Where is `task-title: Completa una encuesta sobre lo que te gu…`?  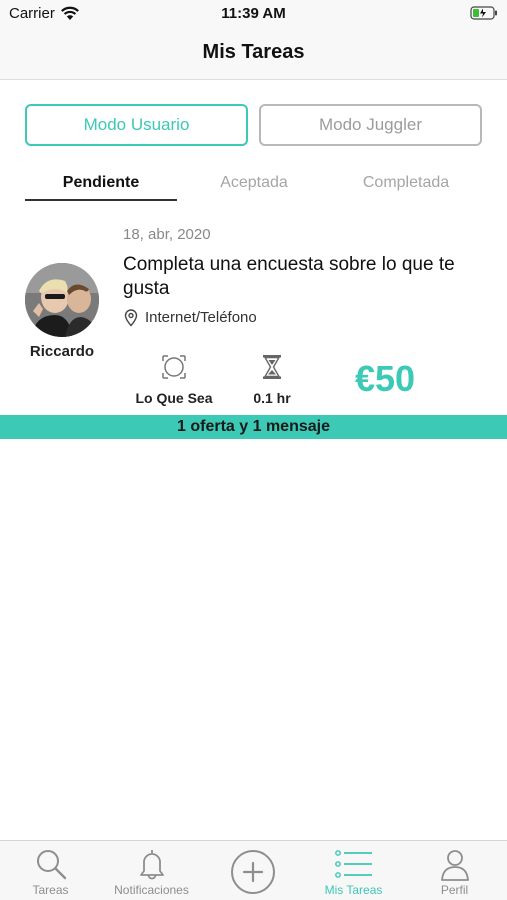
task-title: Completa una encuesta sobre lo que te gu… is located at coordinates (289, 276).